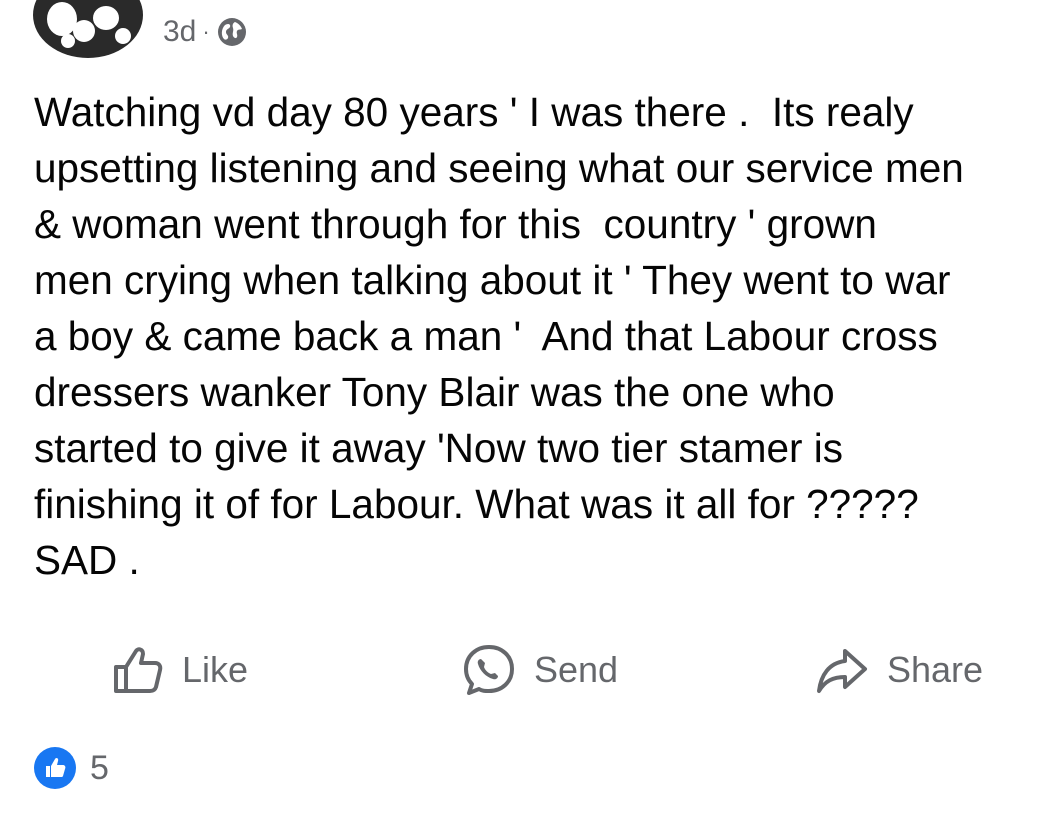 The height and width of the screenshot is (818, 1062). Describe the element at coordinates (215, 669) in the screenshot. I see `like-label: Like` at that location.